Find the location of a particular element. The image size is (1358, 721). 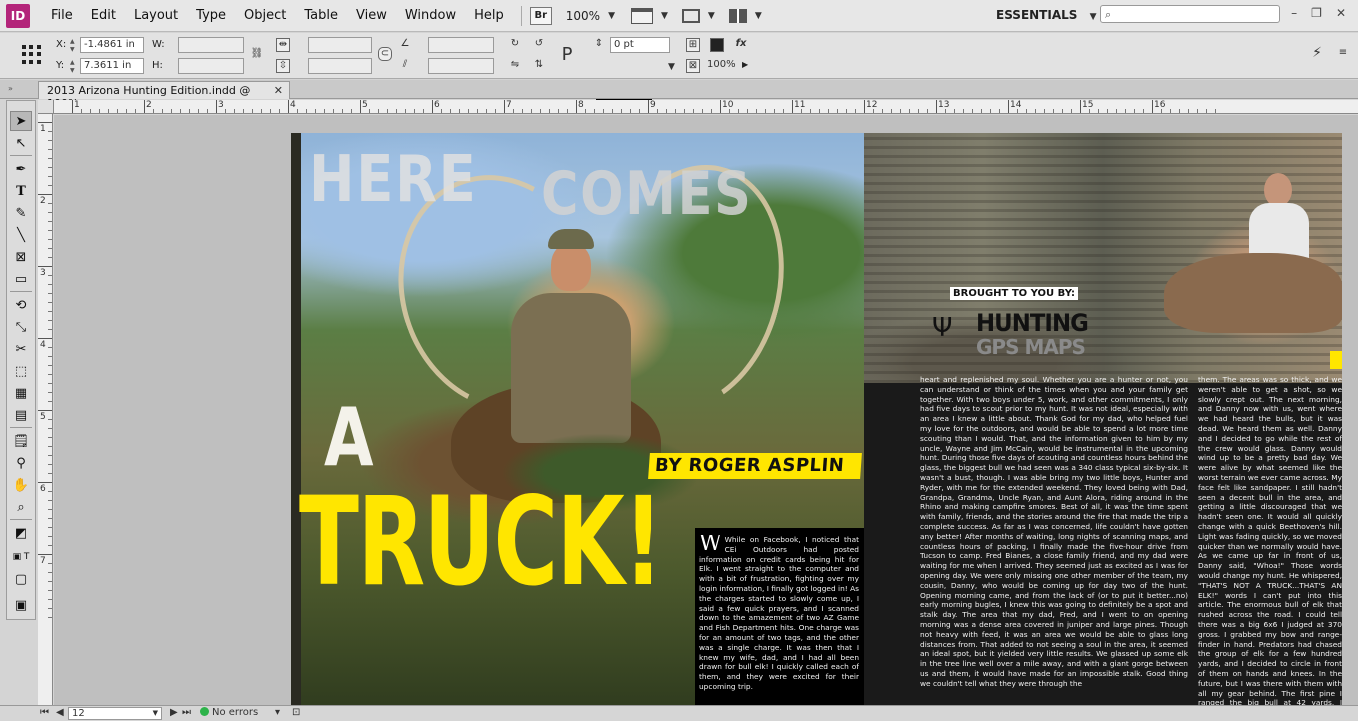

zoom-level-dropdown: 100% ▼ is located at coordinates (590, 16).